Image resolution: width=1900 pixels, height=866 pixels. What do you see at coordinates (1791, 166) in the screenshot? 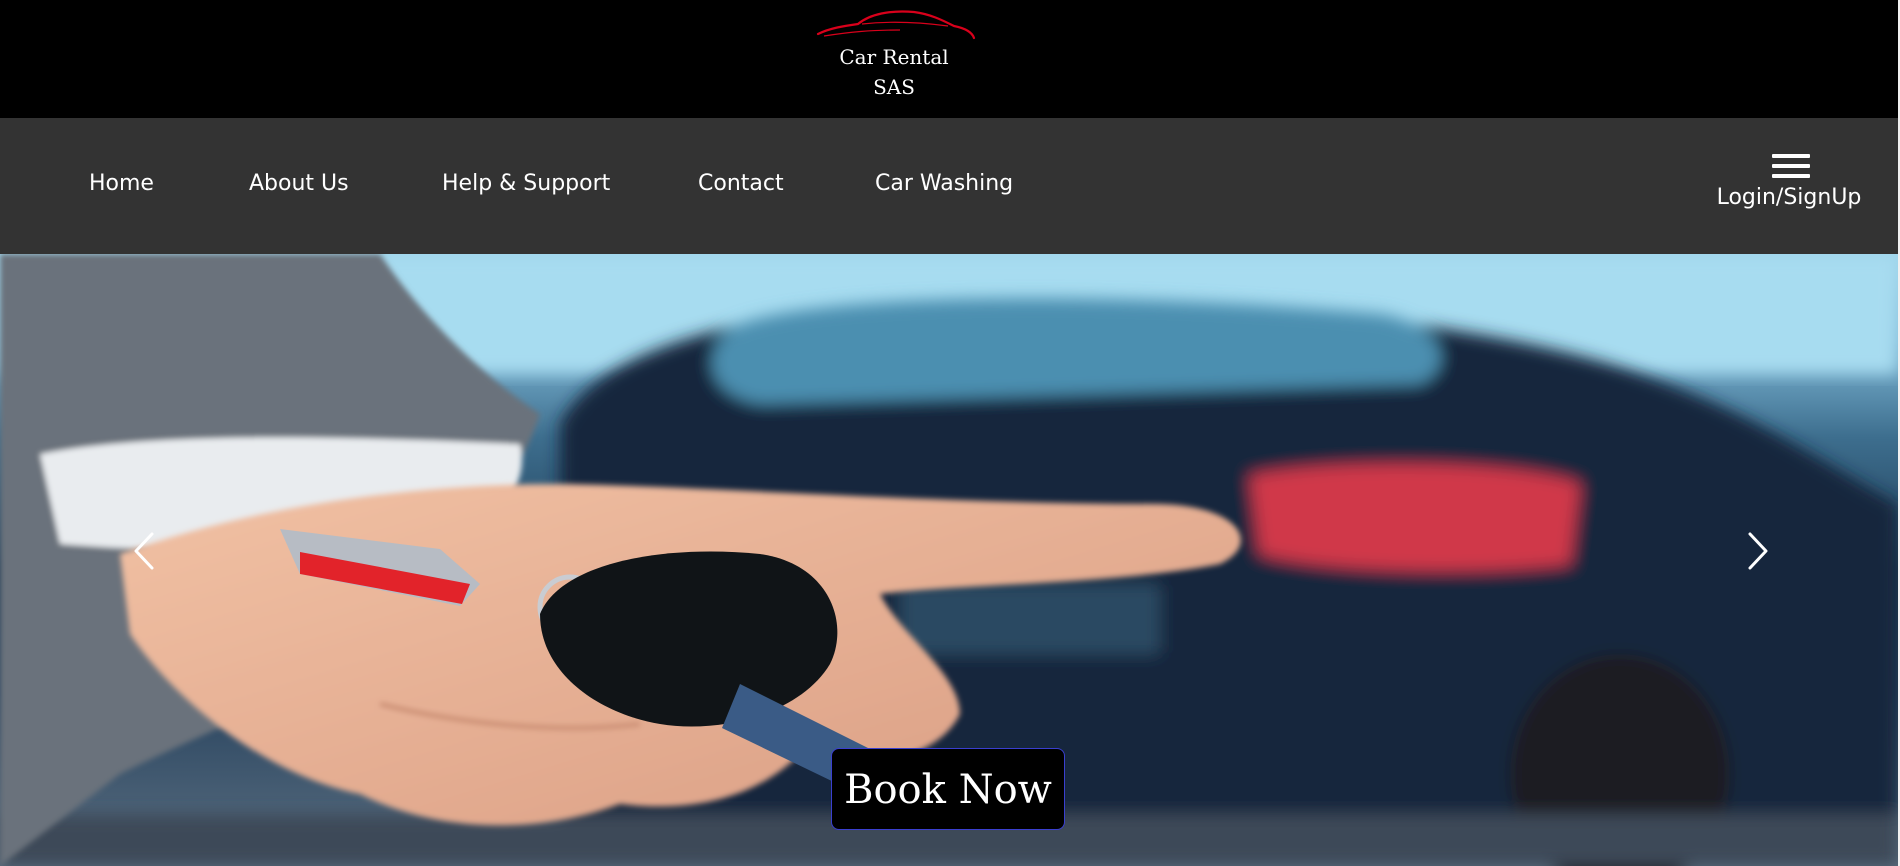
I see `hamburger-icon` at bounding box center [1791, 166].